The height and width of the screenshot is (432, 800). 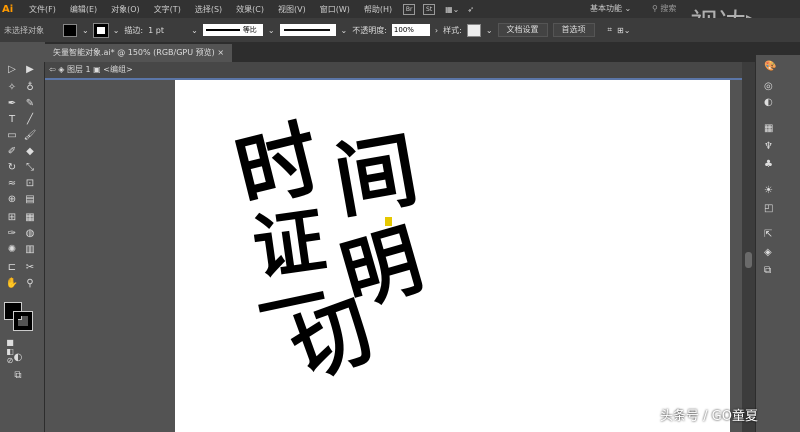 What do you see at coordinates (12, 87) in the screenshot?
I see `magic-wand-icon: ✧` at bounding box center [12, 87].